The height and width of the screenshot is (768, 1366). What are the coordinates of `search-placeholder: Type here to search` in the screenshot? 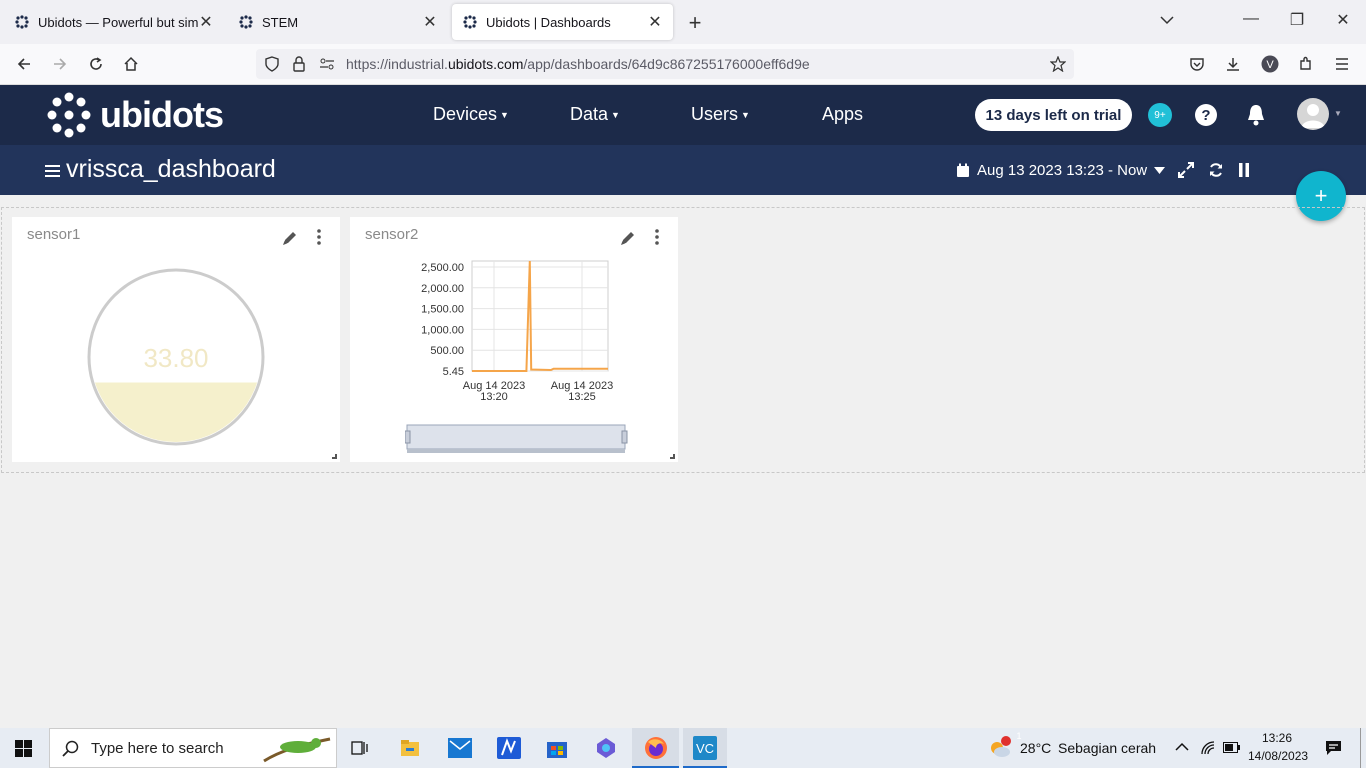 It's located at (157, 748).